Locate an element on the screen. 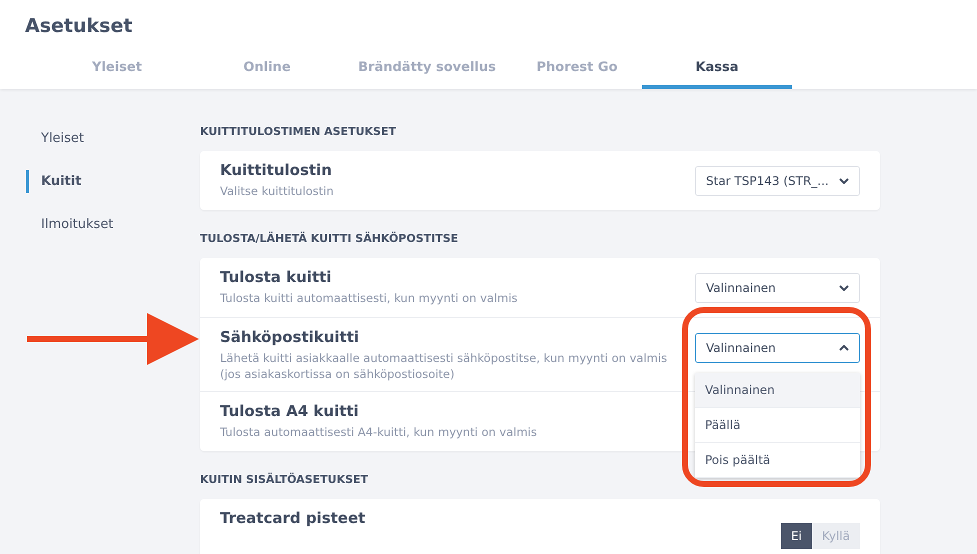 Image resolution: width=977 pixels, height=554 pixels. tab: Kassa is located at coordinates (717, 71).